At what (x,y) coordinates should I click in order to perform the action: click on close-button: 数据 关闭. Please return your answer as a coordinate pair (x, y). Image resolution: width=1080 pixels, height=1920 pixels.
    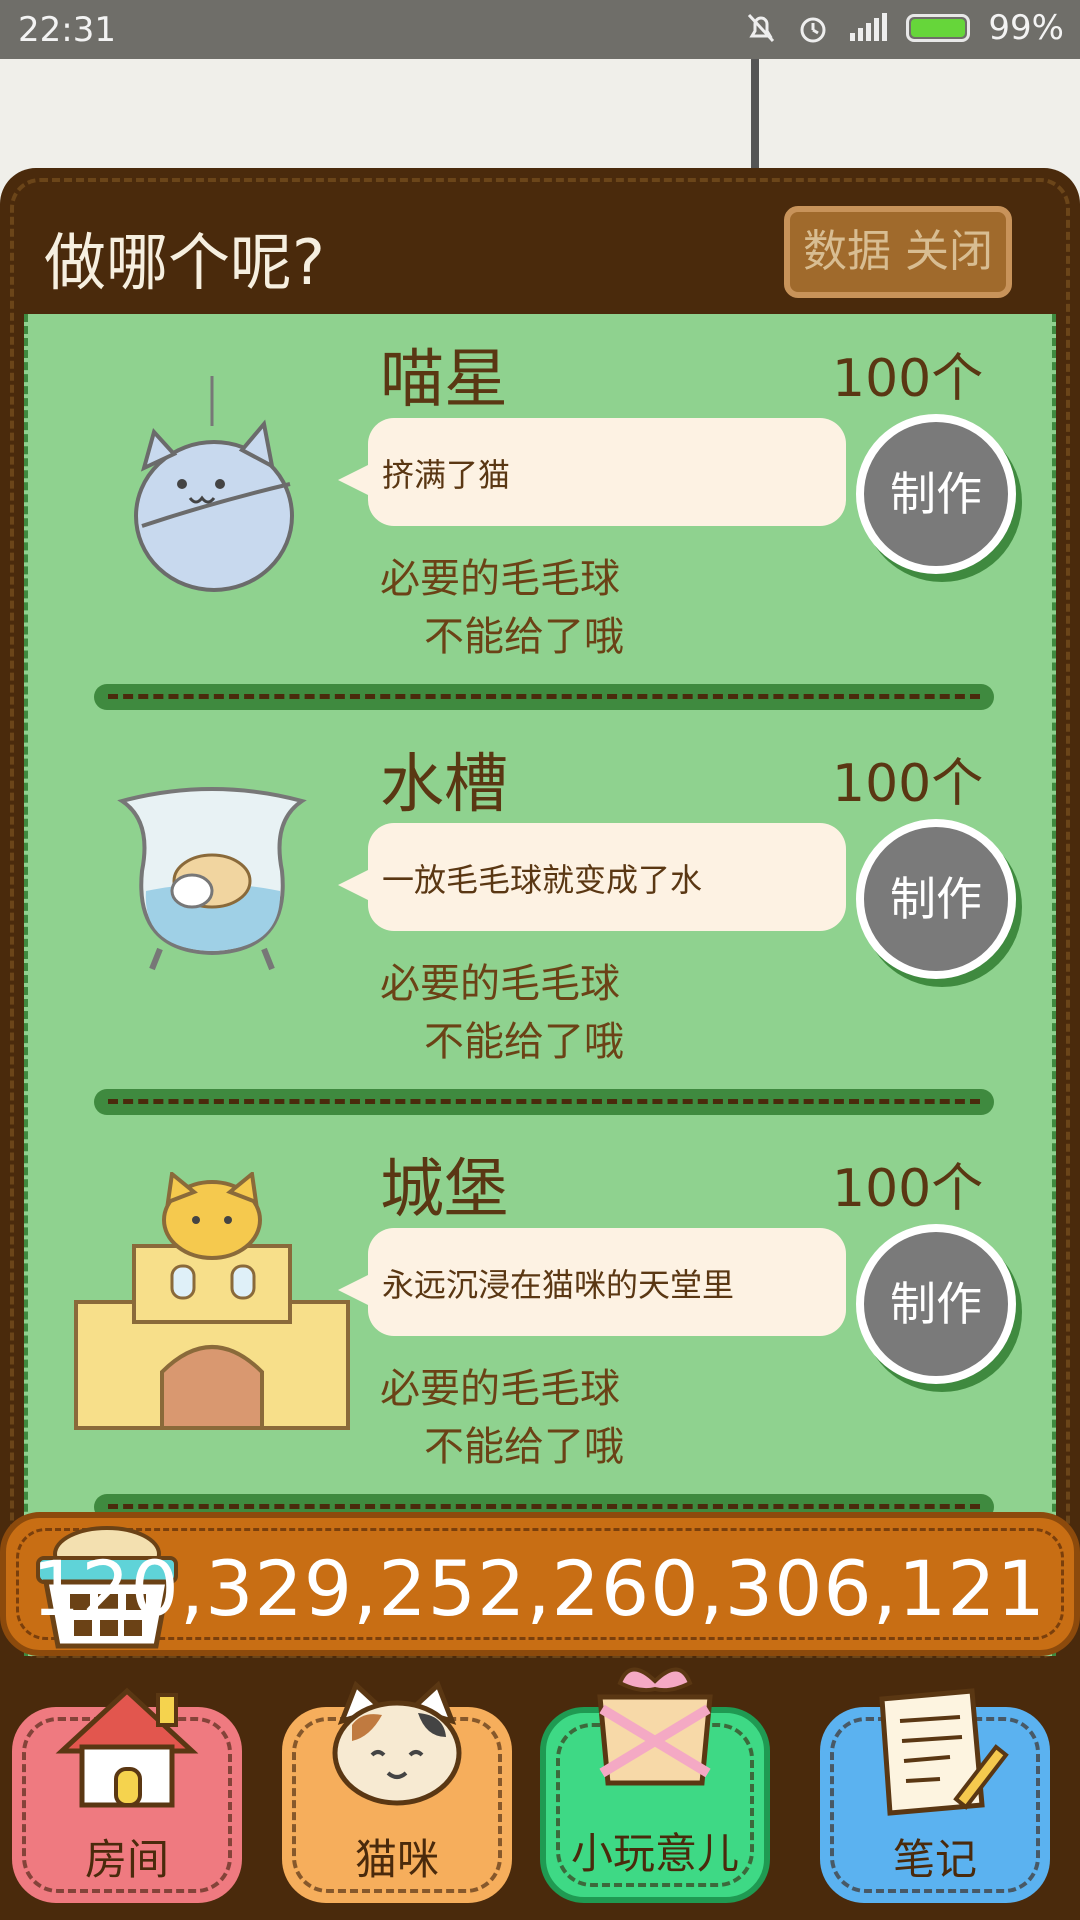
    Looking at the image, I should click on (898, 252).